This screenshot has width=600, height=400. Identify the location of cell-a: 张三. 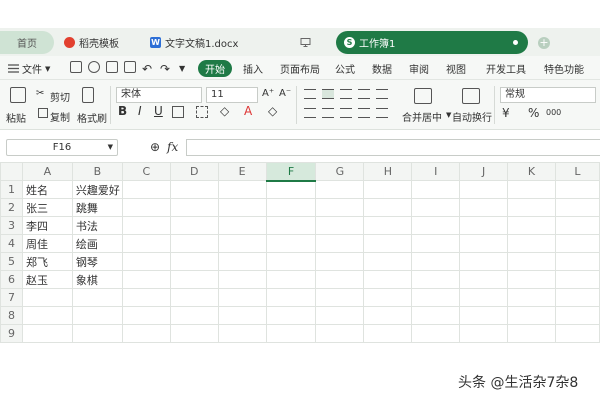
(47, 207).